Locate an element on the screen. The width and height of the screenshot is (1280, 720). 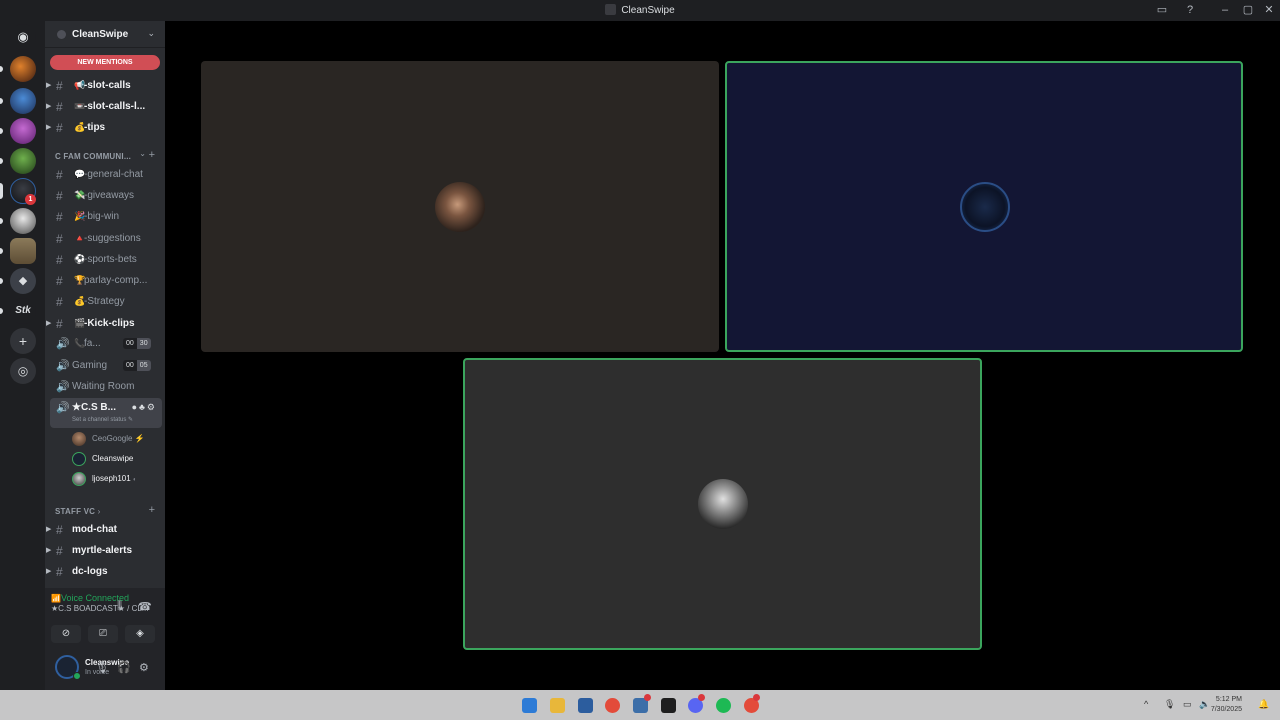
add-server-icon: + is located at coordinates (23, 341).